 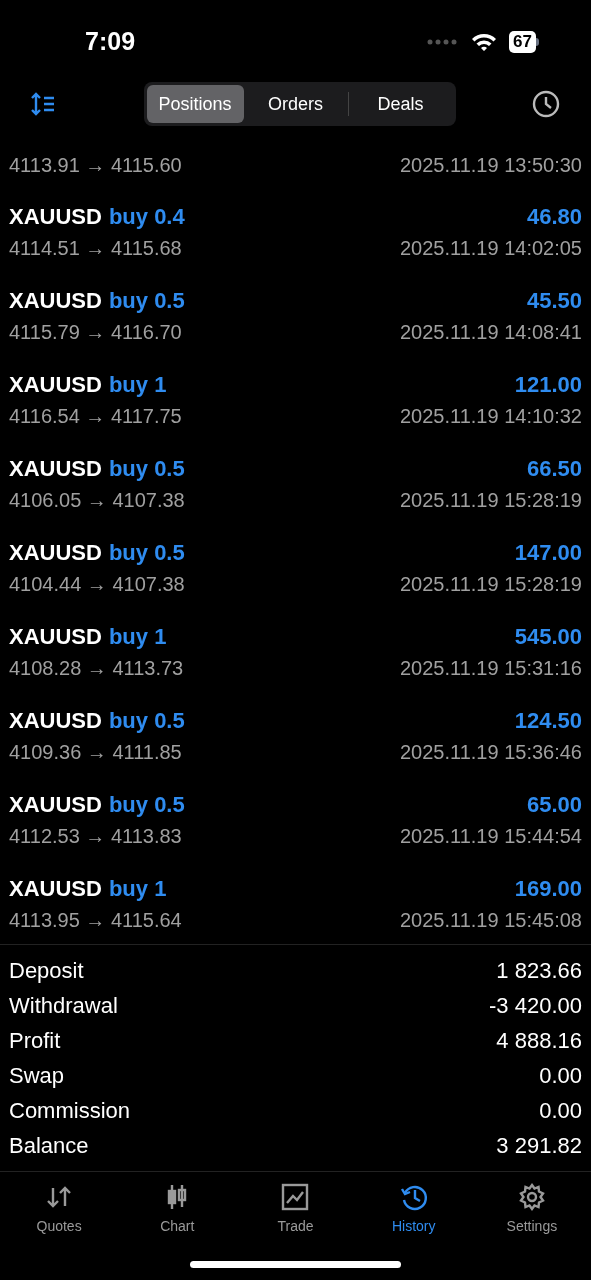 What do you see at coordinates (490, 668) in the screenshot?
I see `trade-time: 2025.11.19 15:31:16` at bounding box center [490, 668].